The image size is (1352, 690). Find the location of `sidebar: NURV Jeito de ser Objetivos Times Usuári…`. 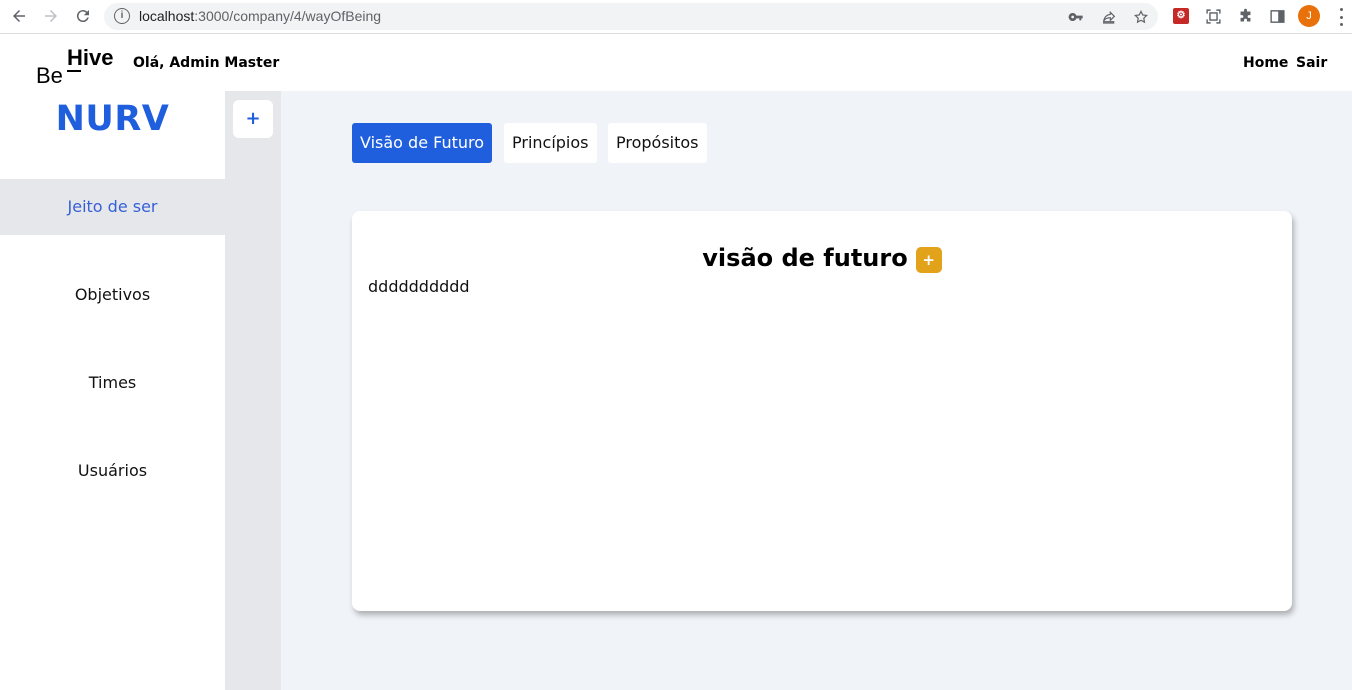

sidebar: NURV Jeito de ser Objetivos Times Usuári… is located at coordinates (112, 390).